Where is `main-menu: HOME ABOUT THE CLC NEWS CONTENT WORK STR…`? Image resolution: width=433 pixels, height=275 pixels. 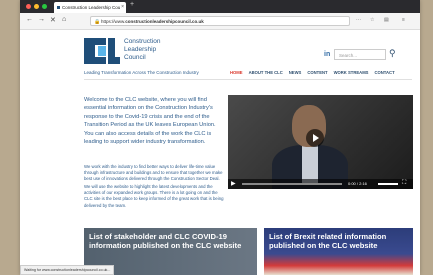
main-menu: HOME ABOUT THE CLC NEWS CONTENT WORK STR… is located at coordinates (312, 72).